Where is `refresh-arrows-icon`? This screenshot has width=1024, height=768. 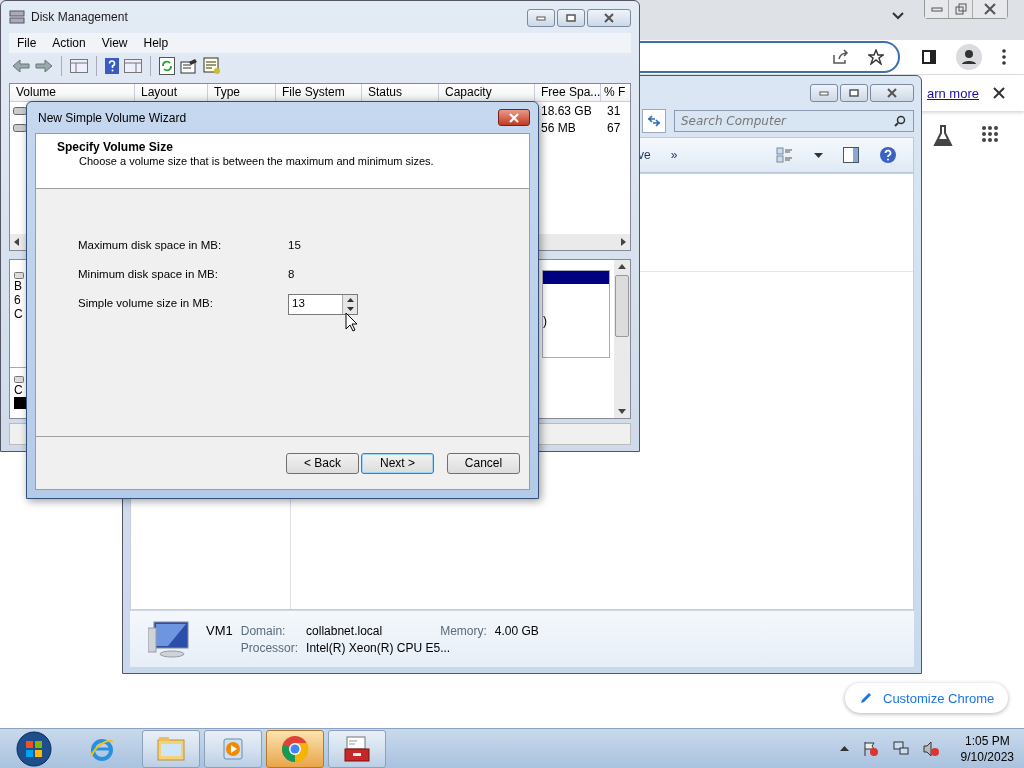 refresh-arrows-icon is located at coordinates (654, 121).